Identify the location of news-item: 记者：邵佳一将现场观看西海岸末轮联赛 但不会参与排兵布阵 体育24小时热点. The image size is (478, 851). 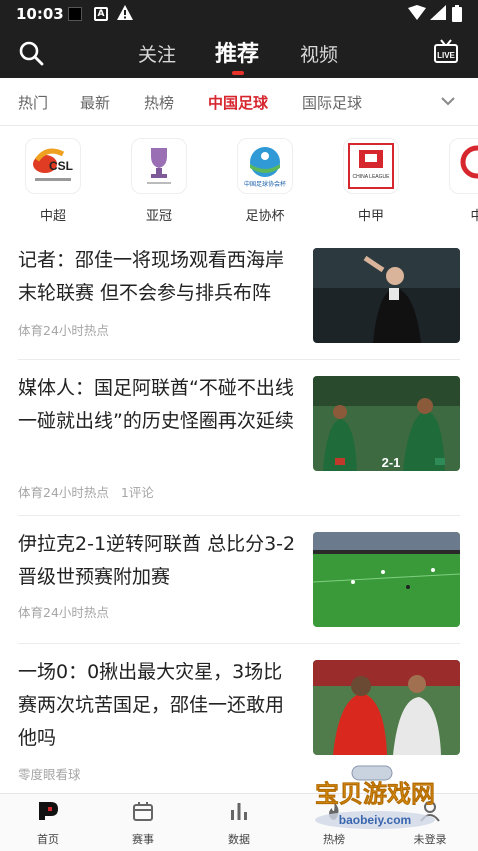
(239, 296).